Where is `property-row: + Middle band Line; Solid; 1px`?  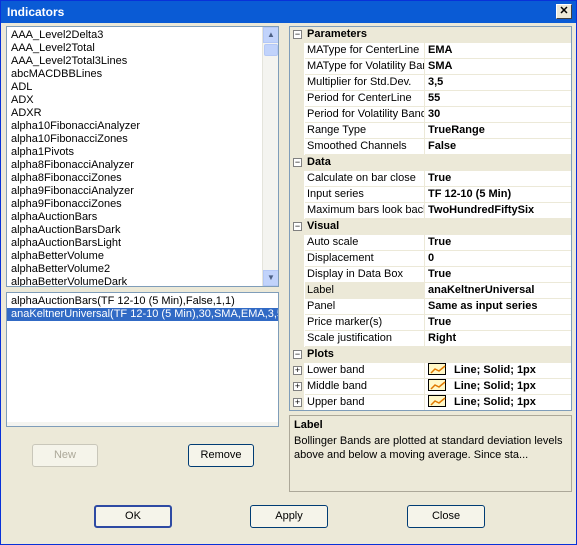 property-row: + Middle band Line; Solid; 1px is located at coordinates (430, 387).